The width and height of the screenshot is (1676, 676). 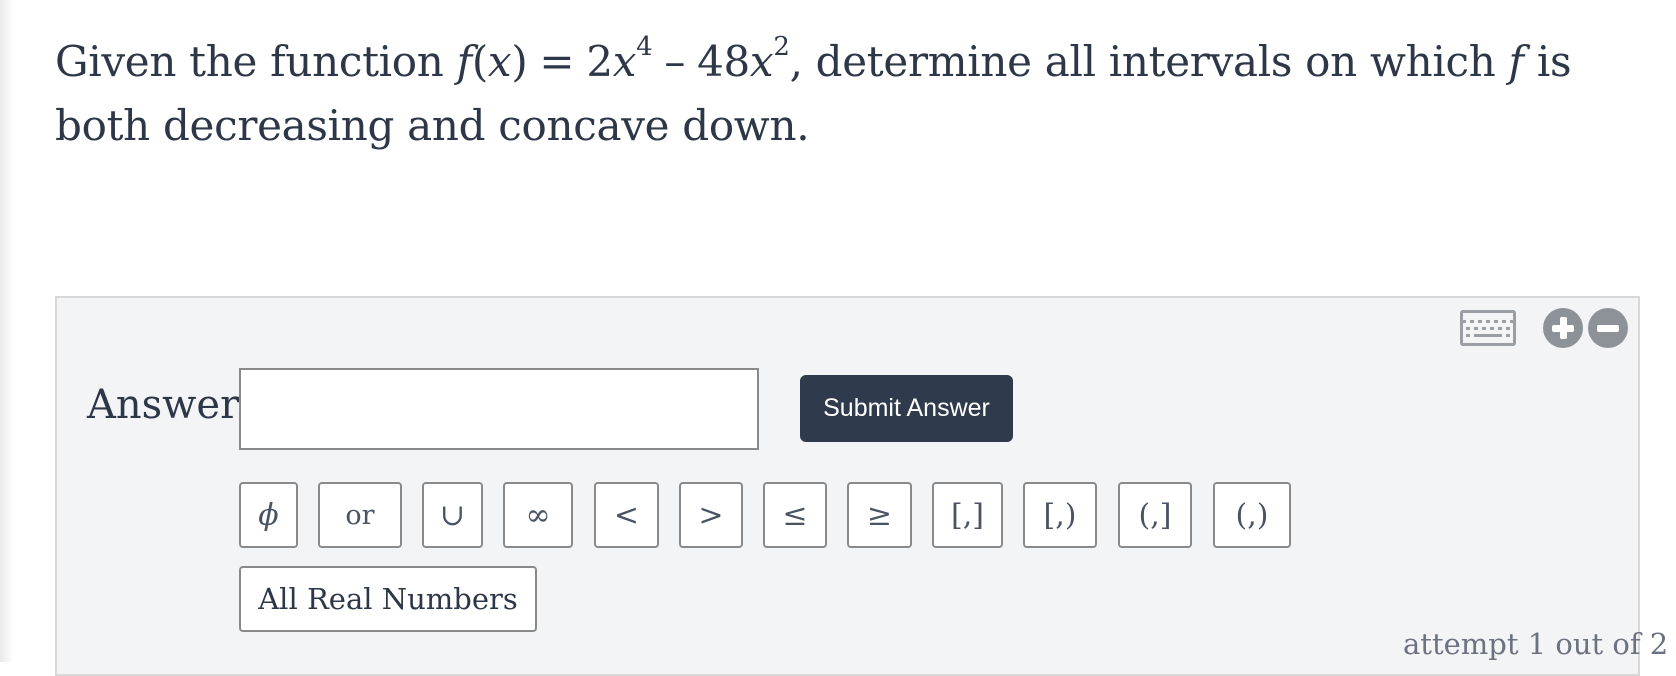 I want to click on variable-1: x, so click(x=624, y=61).